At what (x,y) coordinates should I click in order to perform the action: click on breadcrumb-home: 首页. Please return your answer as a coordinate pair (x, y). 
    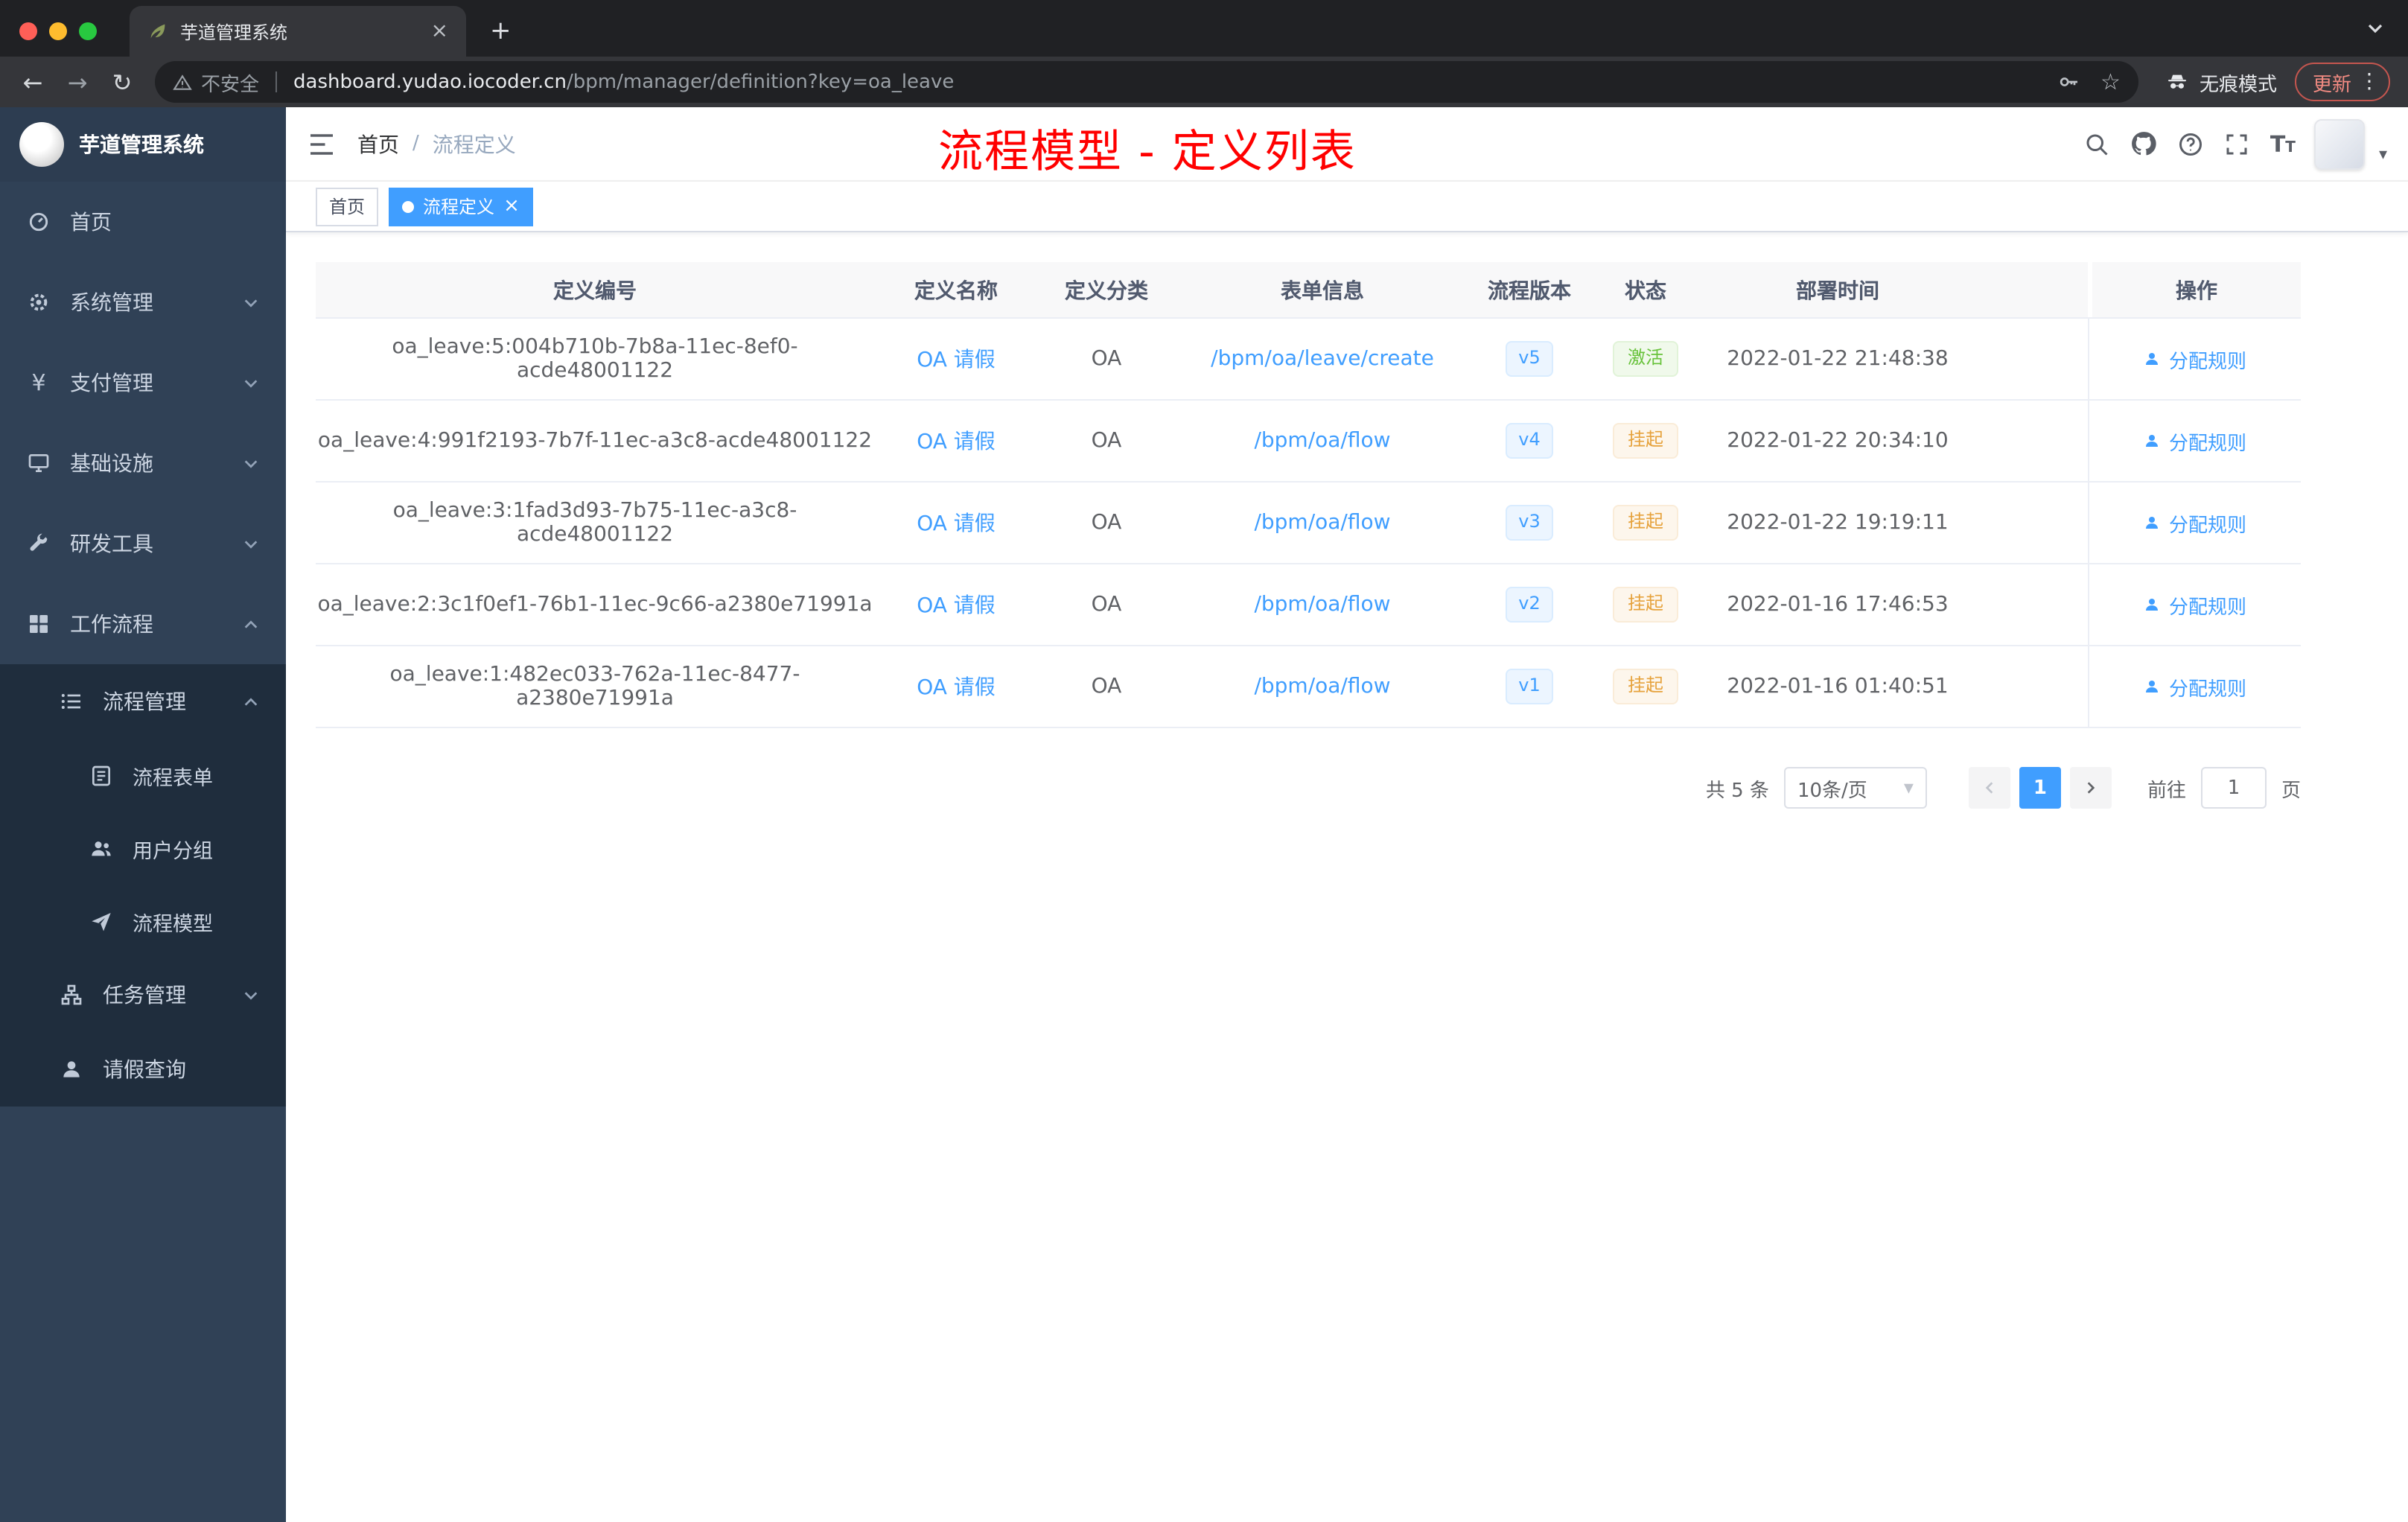
    Looking at the image, I should click on (378, 144).